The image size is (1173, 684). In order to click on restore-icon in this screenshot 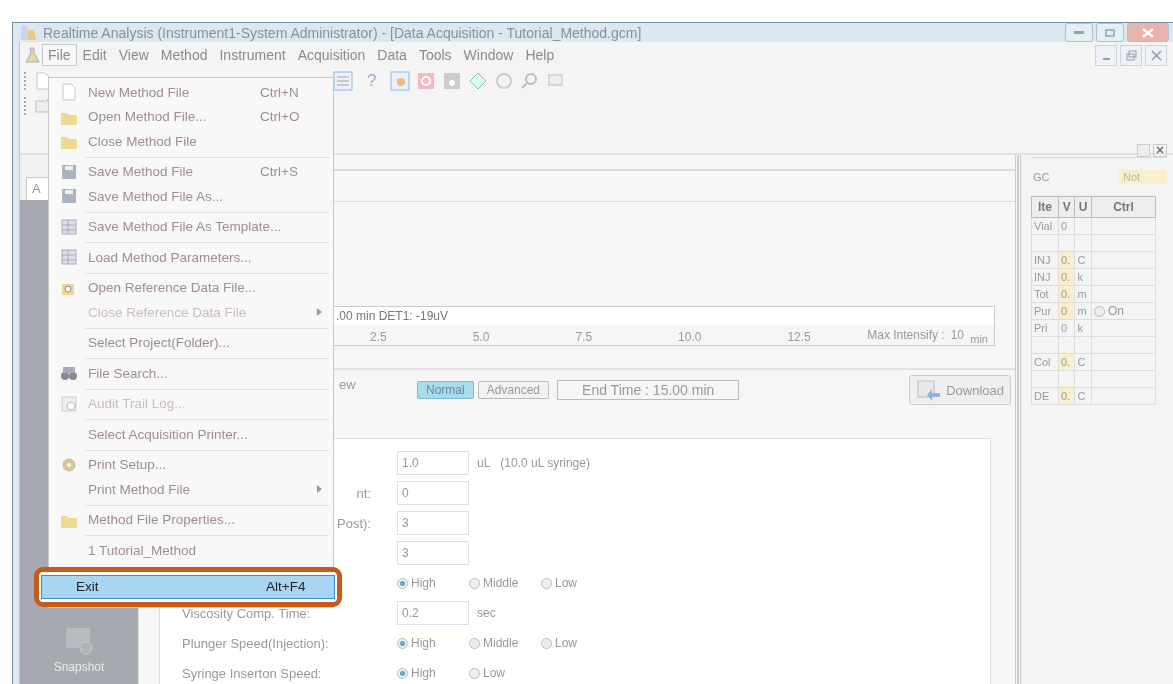, I will do `click(1131, 55)`.